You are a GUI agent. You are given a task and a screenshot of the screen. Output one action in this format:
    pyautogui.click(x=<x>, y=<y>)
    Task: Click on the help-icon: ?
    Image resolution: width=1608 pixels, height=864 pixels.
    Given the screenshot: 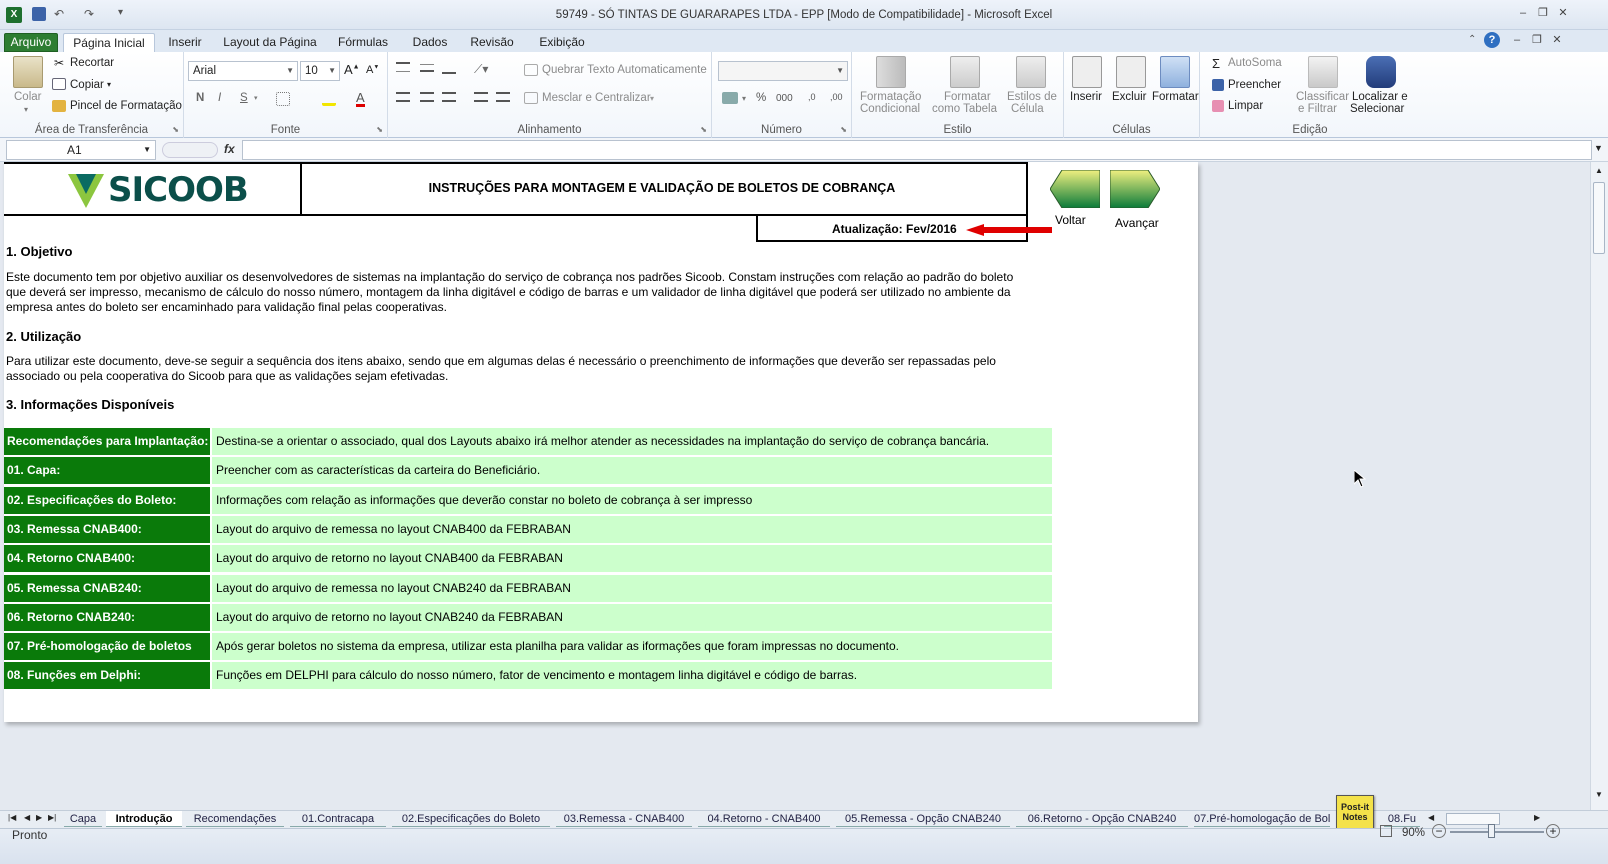 What is the action you would take?
    pyautogui.click(x=1492, y=40)
    